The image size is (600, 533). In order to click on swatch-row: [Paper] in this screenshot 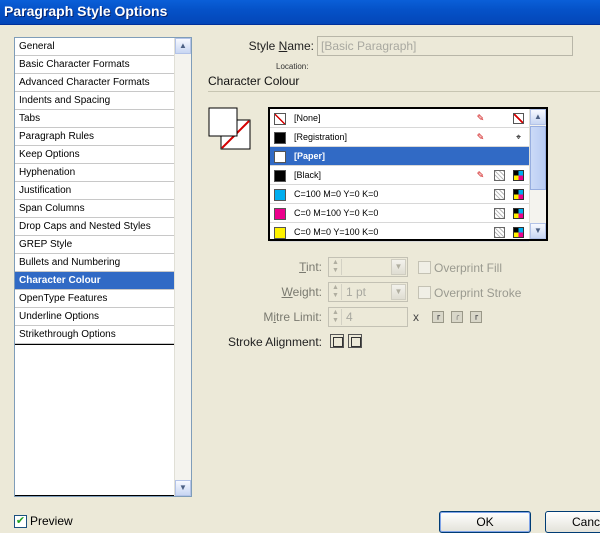, I will do `click(399, 156)`.